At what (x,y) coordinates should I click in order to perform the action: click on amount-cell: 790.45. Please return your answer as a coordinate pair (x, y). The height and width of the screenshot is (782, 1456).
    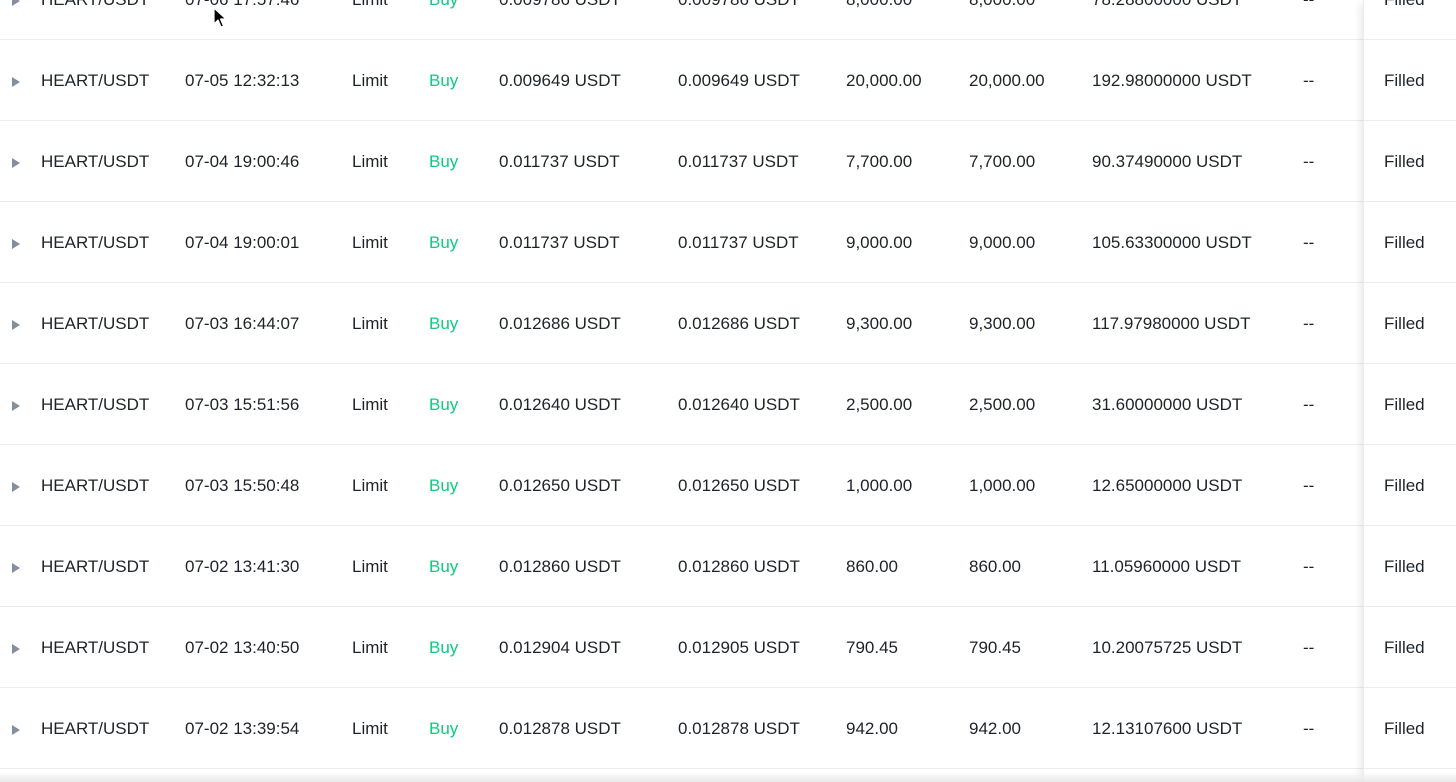
    Looking at the image, I should click on (872, 647).